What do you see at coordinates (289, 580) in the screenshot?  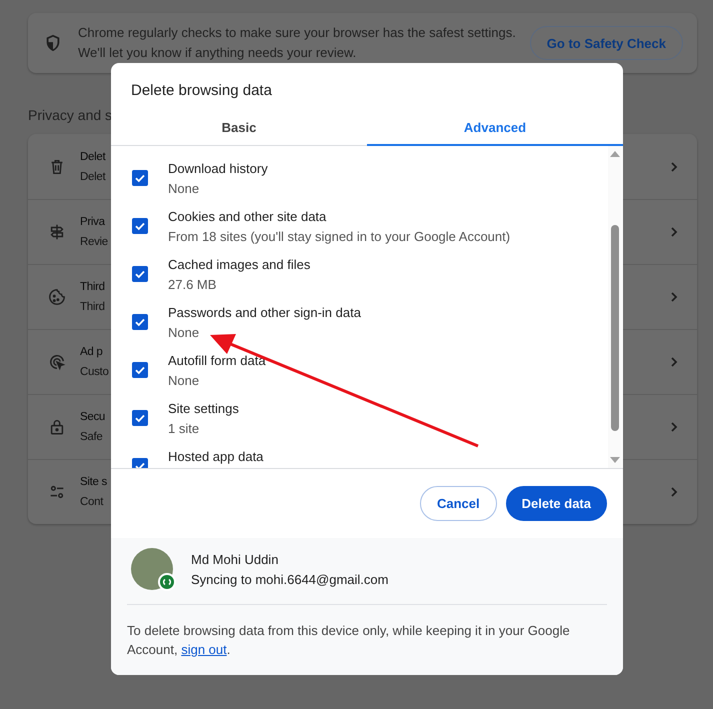 I see `sync-status: Syncing to mohi.6644@gmail.com` at bounding box center [289, 580].